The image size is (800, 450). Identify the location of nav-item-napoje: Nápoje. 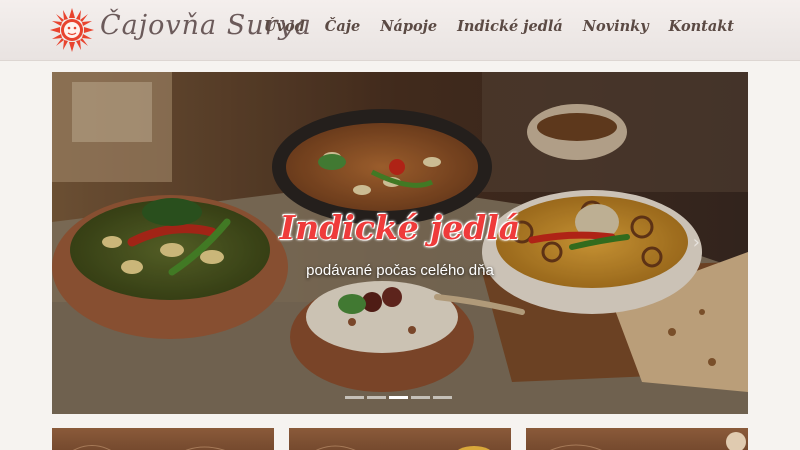
(408, 26).